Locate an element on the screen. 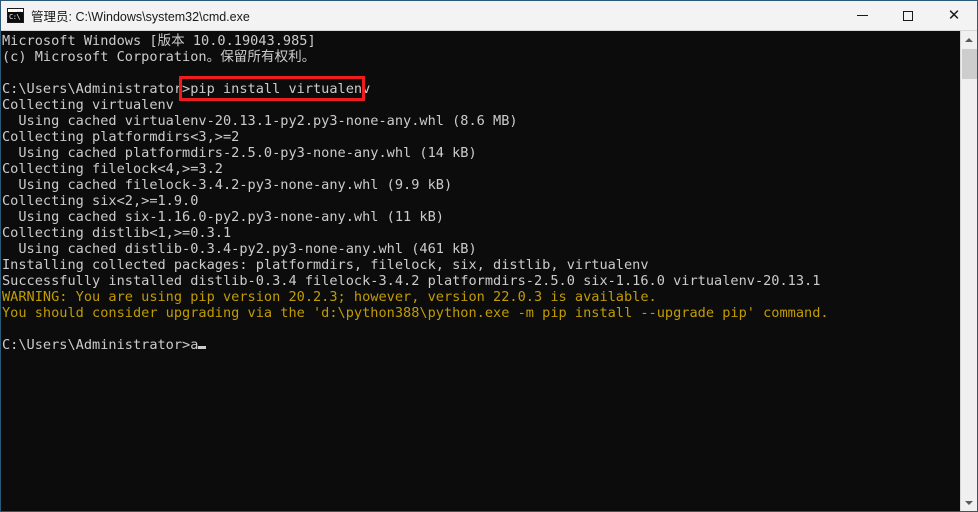 Image resolution: width=978 pixels, height=512 pixels. vertical-scrollbar is located at coordinates (968, 271).